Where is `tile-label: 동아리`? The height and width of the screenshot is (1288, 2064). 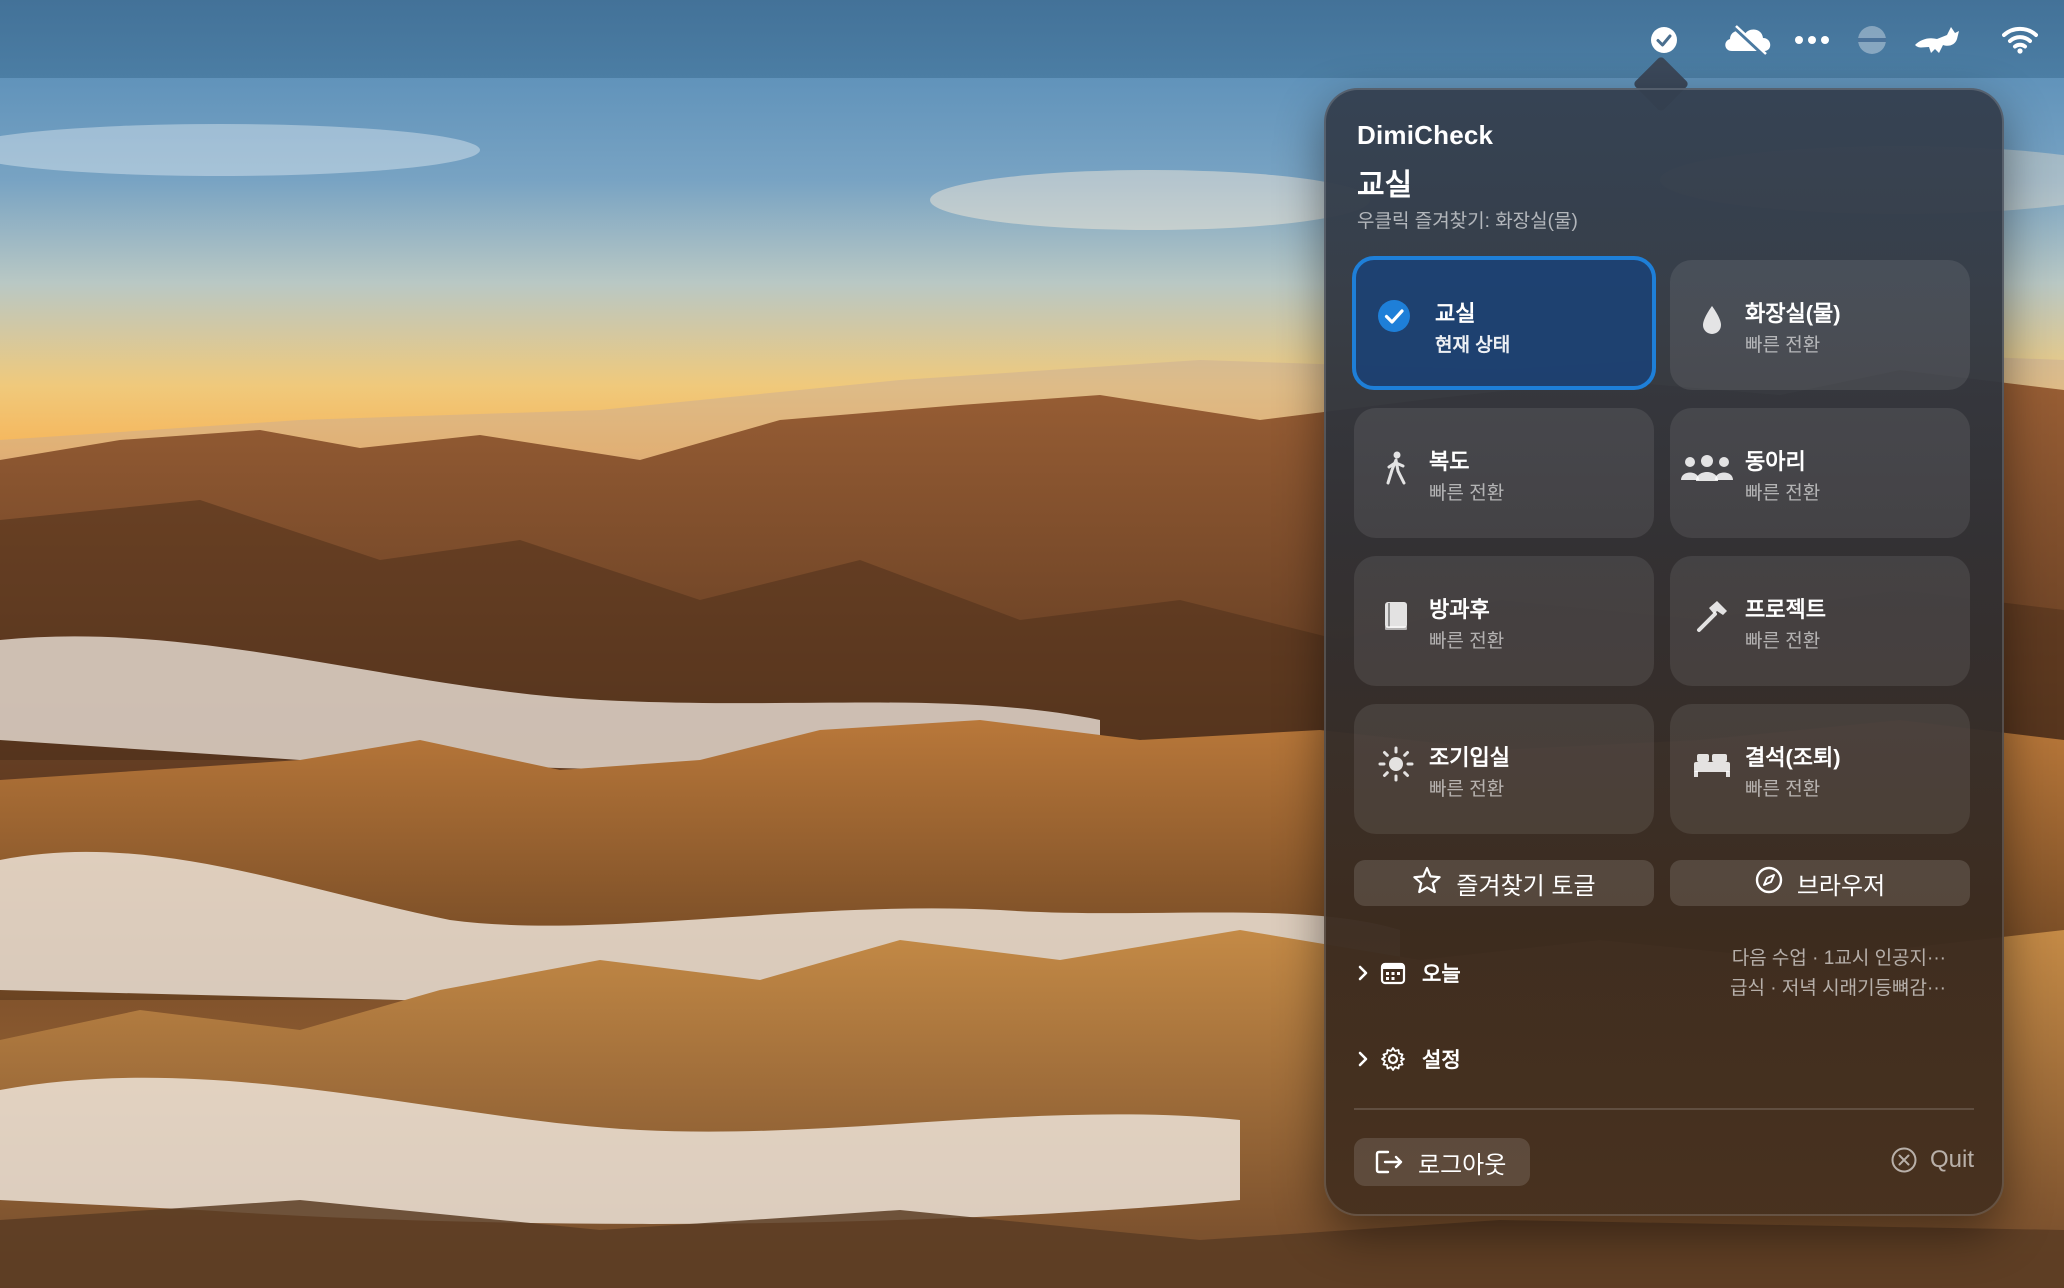 tile-label: 동아리 is located at coordinates (1775, 461).